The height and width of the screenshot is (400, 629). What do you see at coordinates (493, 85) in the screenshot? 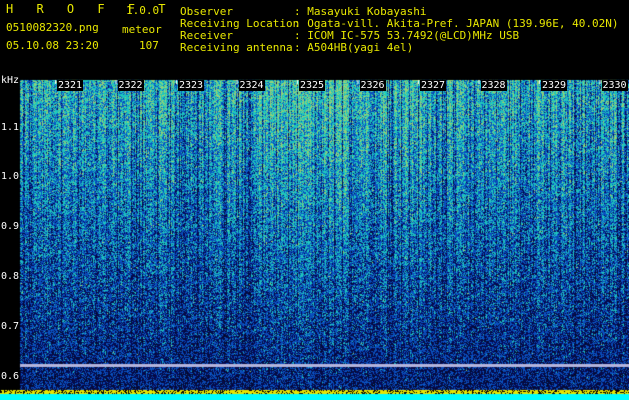
I see `x-tick-label: 2328` at bounding box center [493, 85].